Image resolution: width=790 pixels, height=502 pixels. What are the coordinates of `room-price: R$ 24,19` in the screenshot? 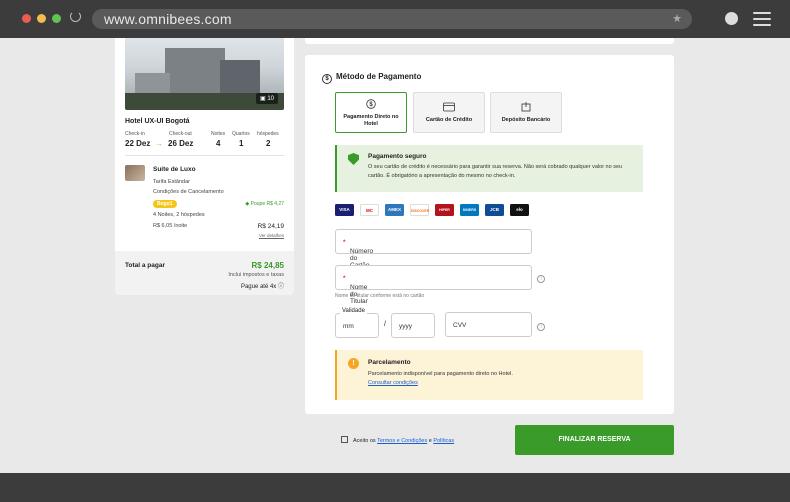 It's located at (270, 226).